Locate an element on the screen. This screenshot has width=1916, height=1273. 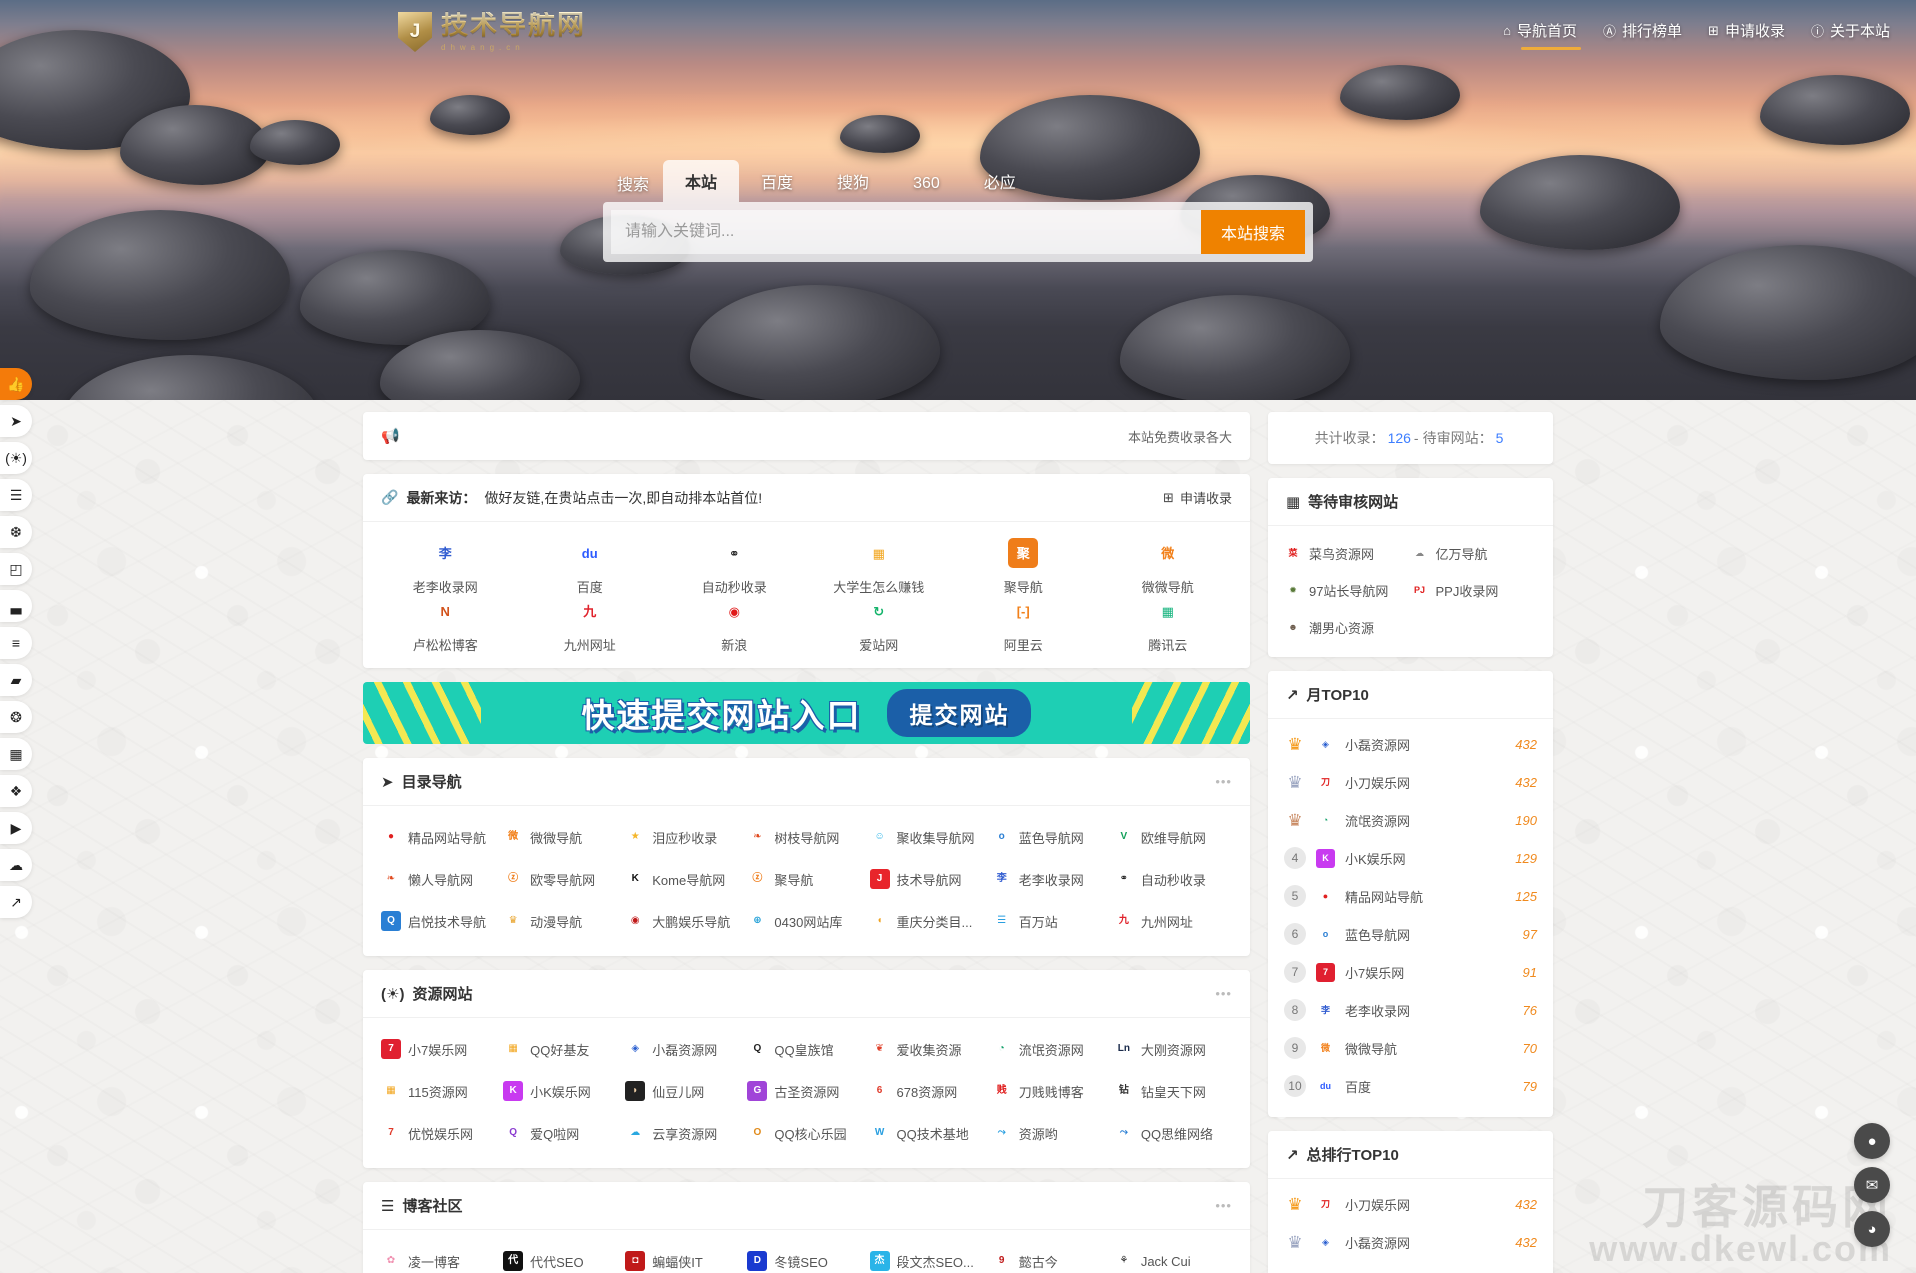
site-link: ☰ 百万站 is located at coordinates (1051, 921).